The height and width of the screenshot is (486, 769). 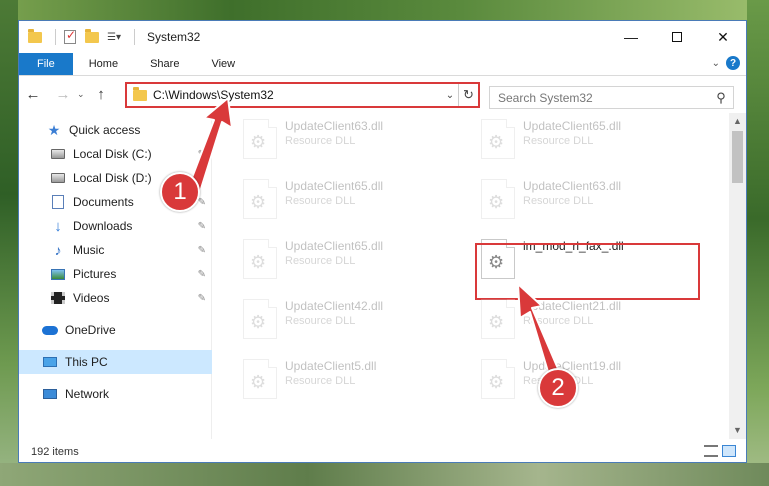 What do you see at coordinates (382, 37) in the screenshot?
I see `title-bar: ☰▾ System32 — ✕` at bounding box center [382, 37].